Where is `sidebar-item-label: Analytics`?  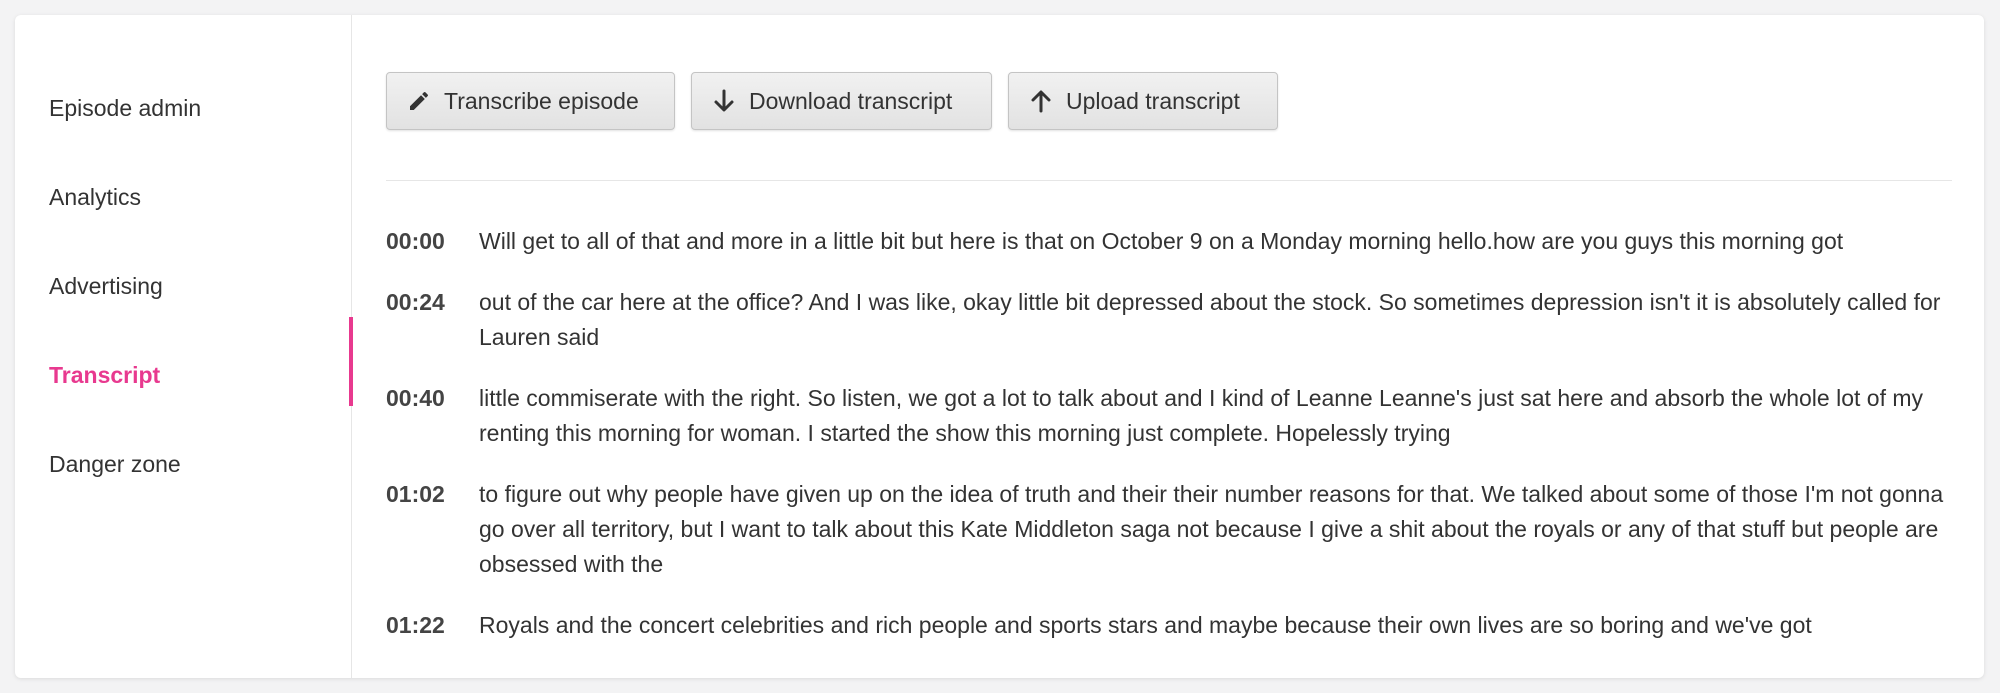 sidebar-item-label: Analytics is located at coordinates (95, 197).